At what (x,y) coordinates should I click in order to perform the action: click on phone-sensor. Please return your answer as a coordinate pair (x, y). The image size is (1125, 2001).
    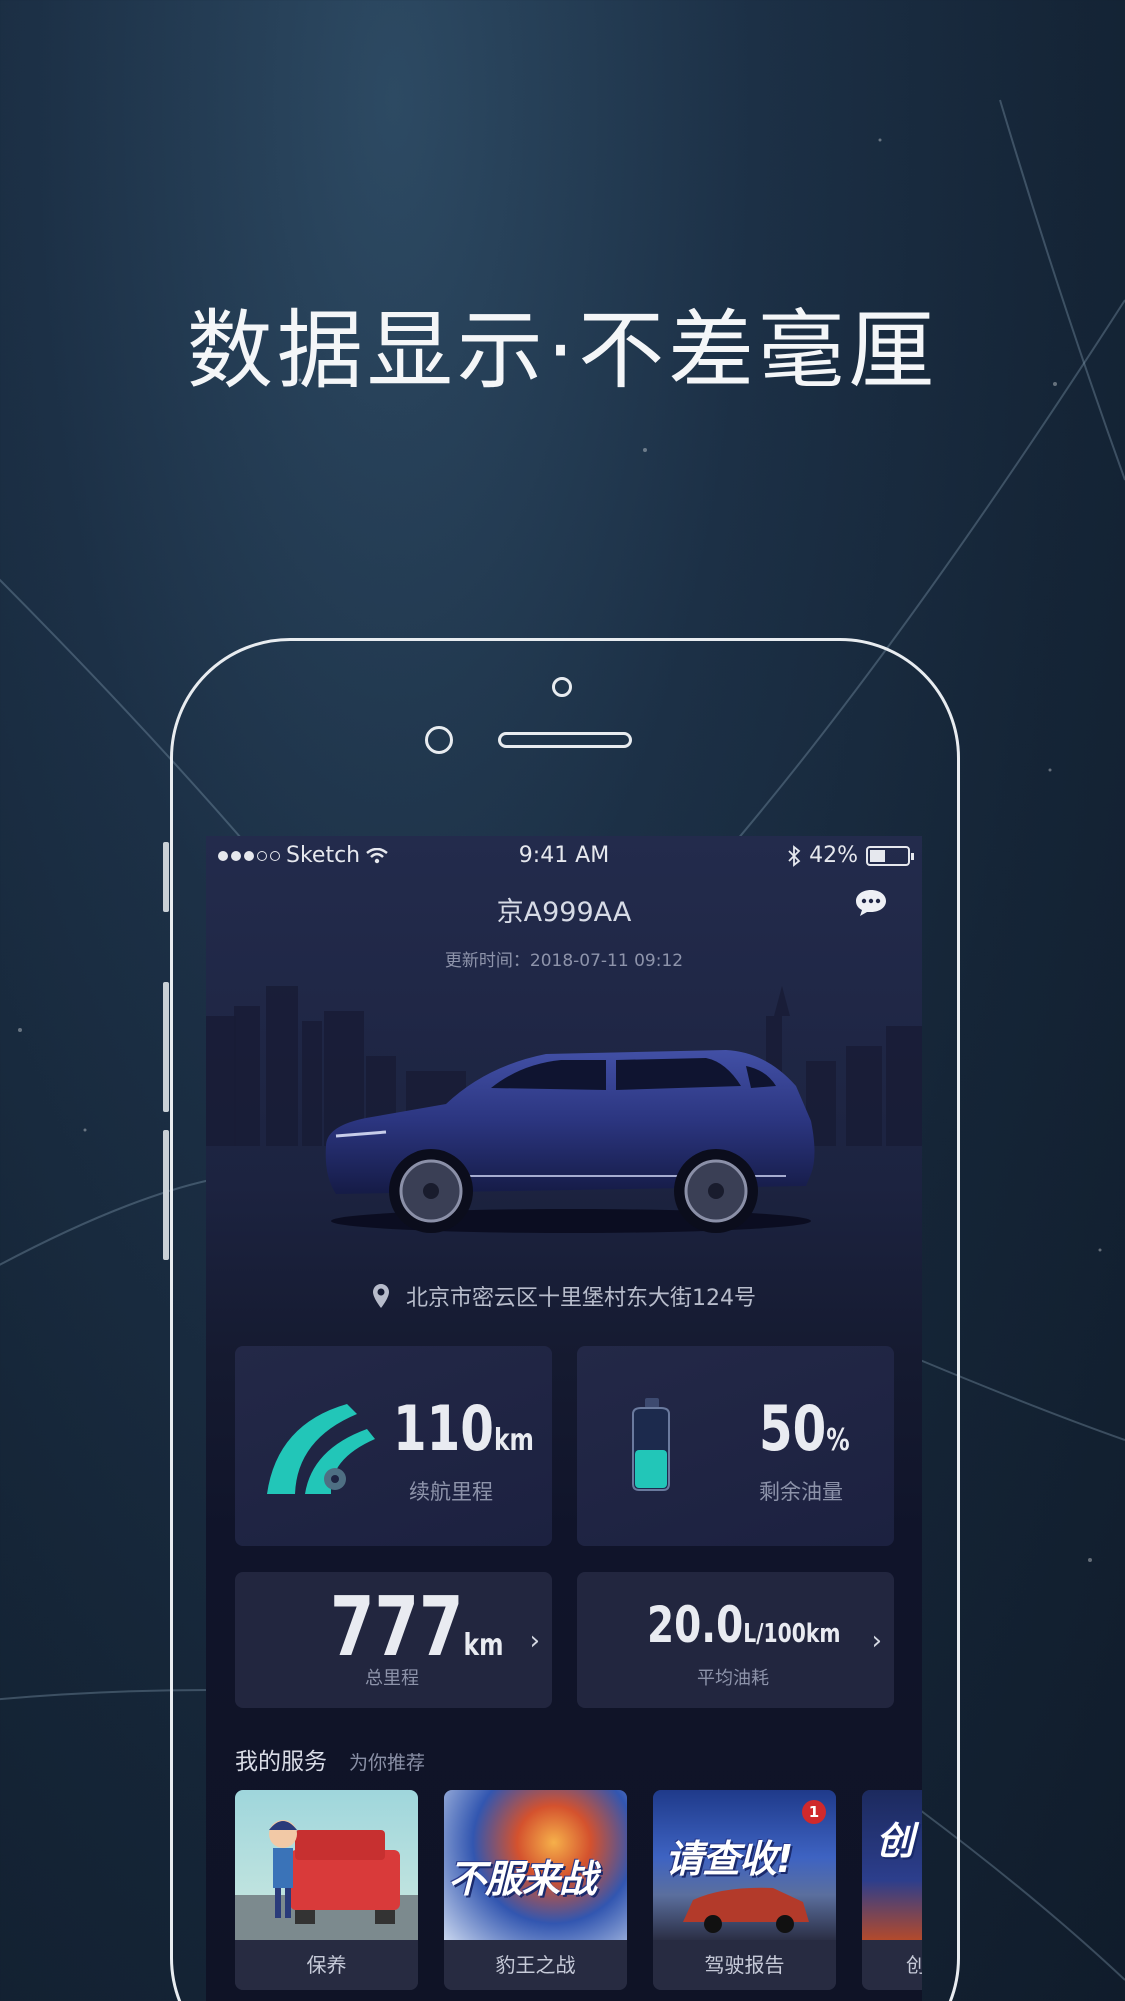
    Looking at the image, I should click on (439, 740).